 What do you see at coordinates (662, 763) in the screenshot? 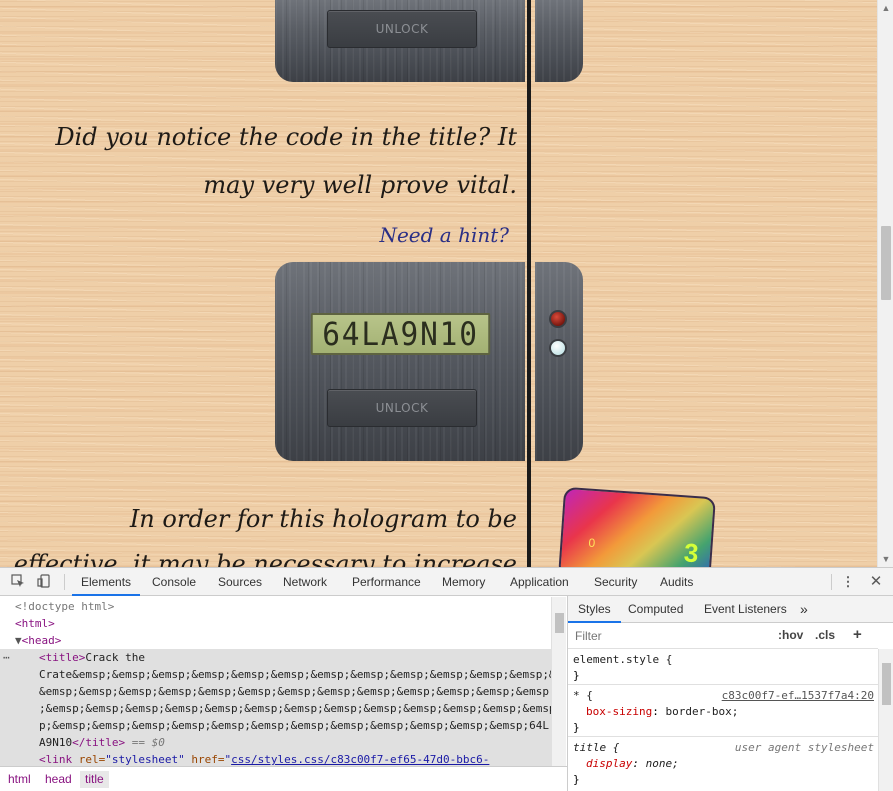
I see `property-value: none;` at bounding box center [662, 763].